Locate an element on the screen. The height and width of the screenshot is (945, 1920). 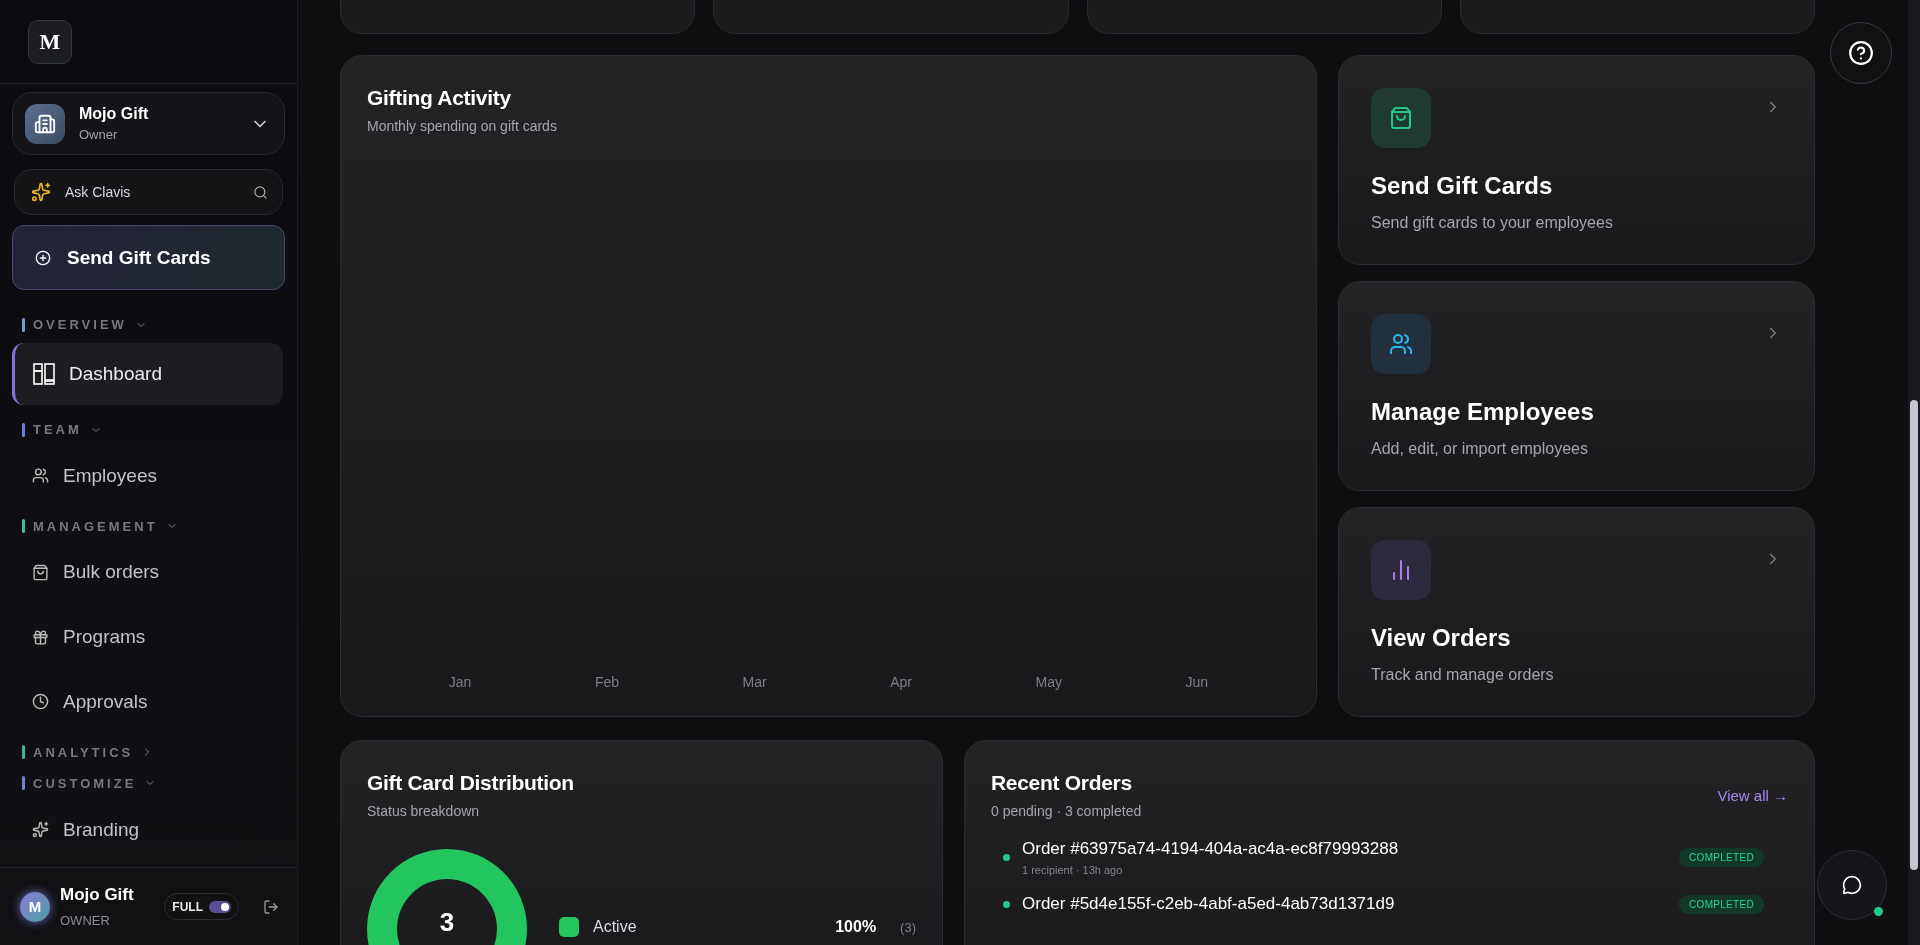
action-card: Send Gift Cards Send gift cards to your employees is located at coordinates (1576, 160).